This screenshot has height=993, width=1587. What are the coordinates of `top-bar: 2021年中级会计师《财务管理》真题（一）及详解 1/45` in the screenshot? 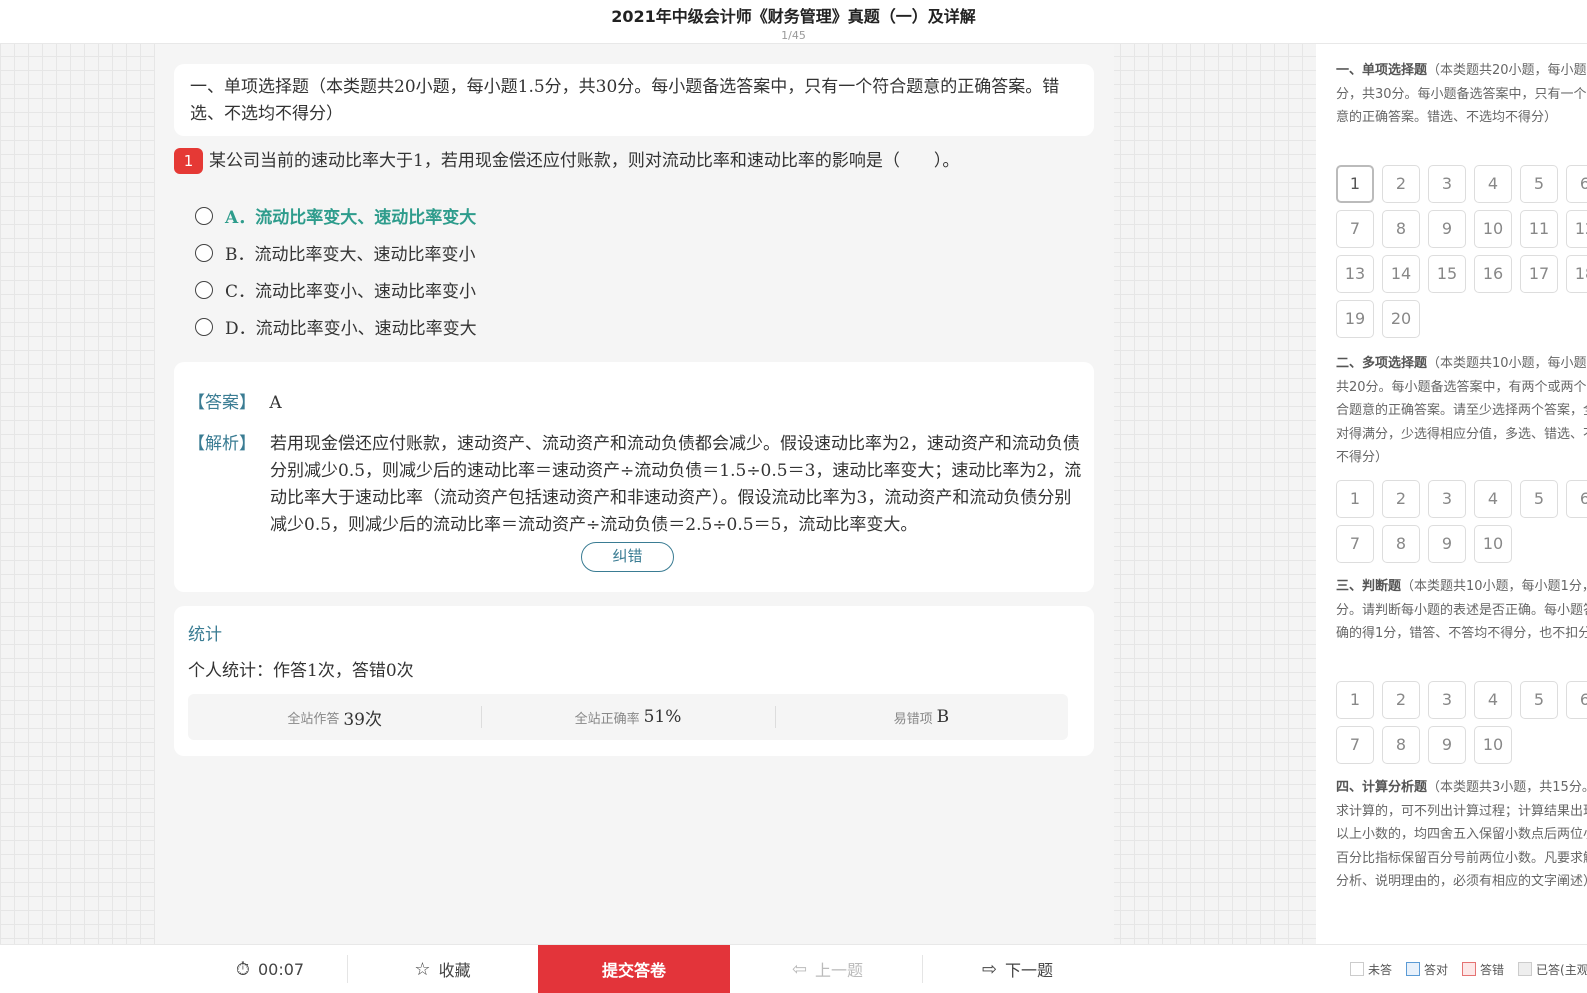 It's located at (793, 22).